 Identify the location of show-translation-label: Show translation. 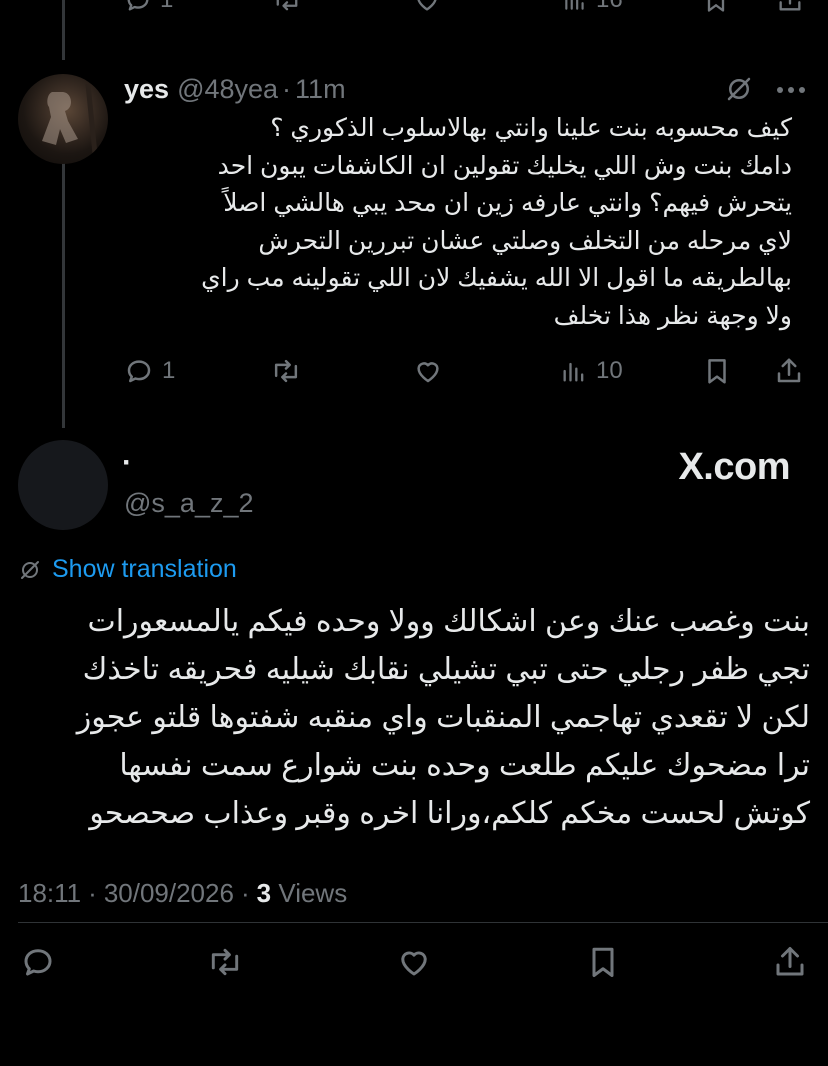
(144, 569).